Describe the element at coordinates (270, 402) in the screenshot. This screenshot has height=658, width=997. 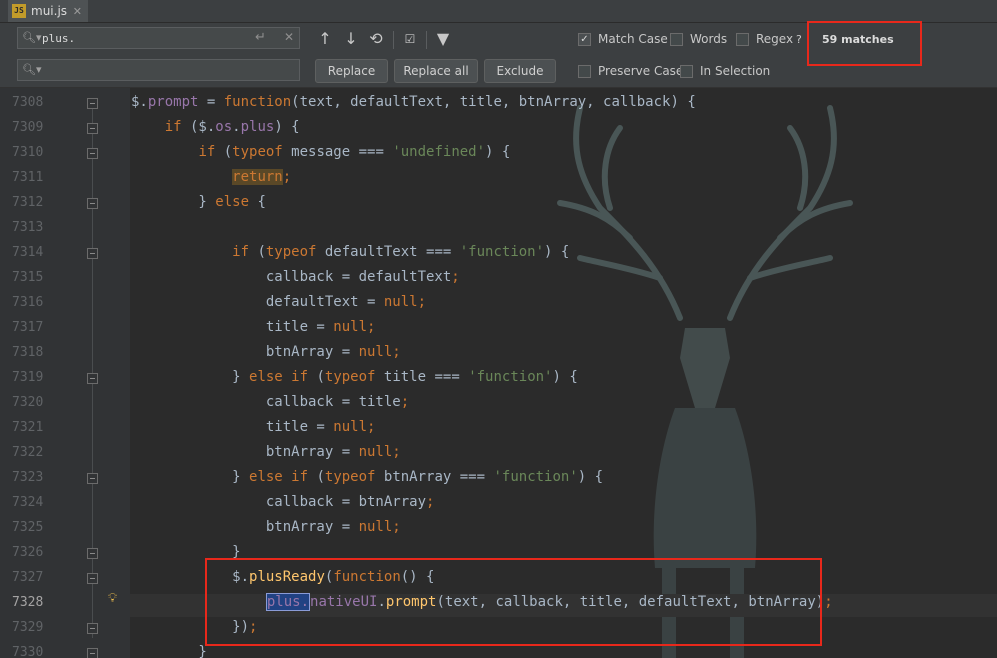
I see `code-line: callback = title;` at that location.